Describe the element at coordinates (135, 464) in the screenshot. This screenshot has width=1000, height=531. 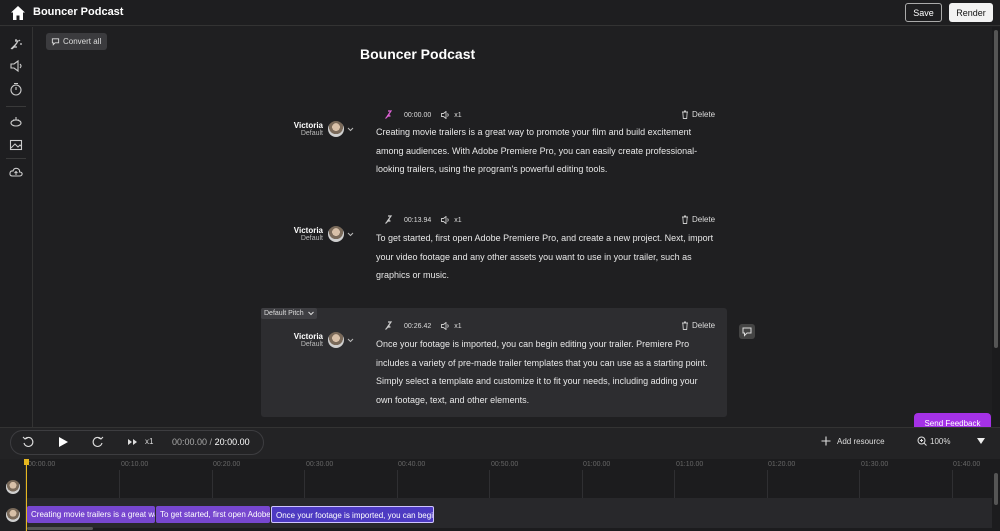
I see `ruler-tick: 00:10.00` at that location.